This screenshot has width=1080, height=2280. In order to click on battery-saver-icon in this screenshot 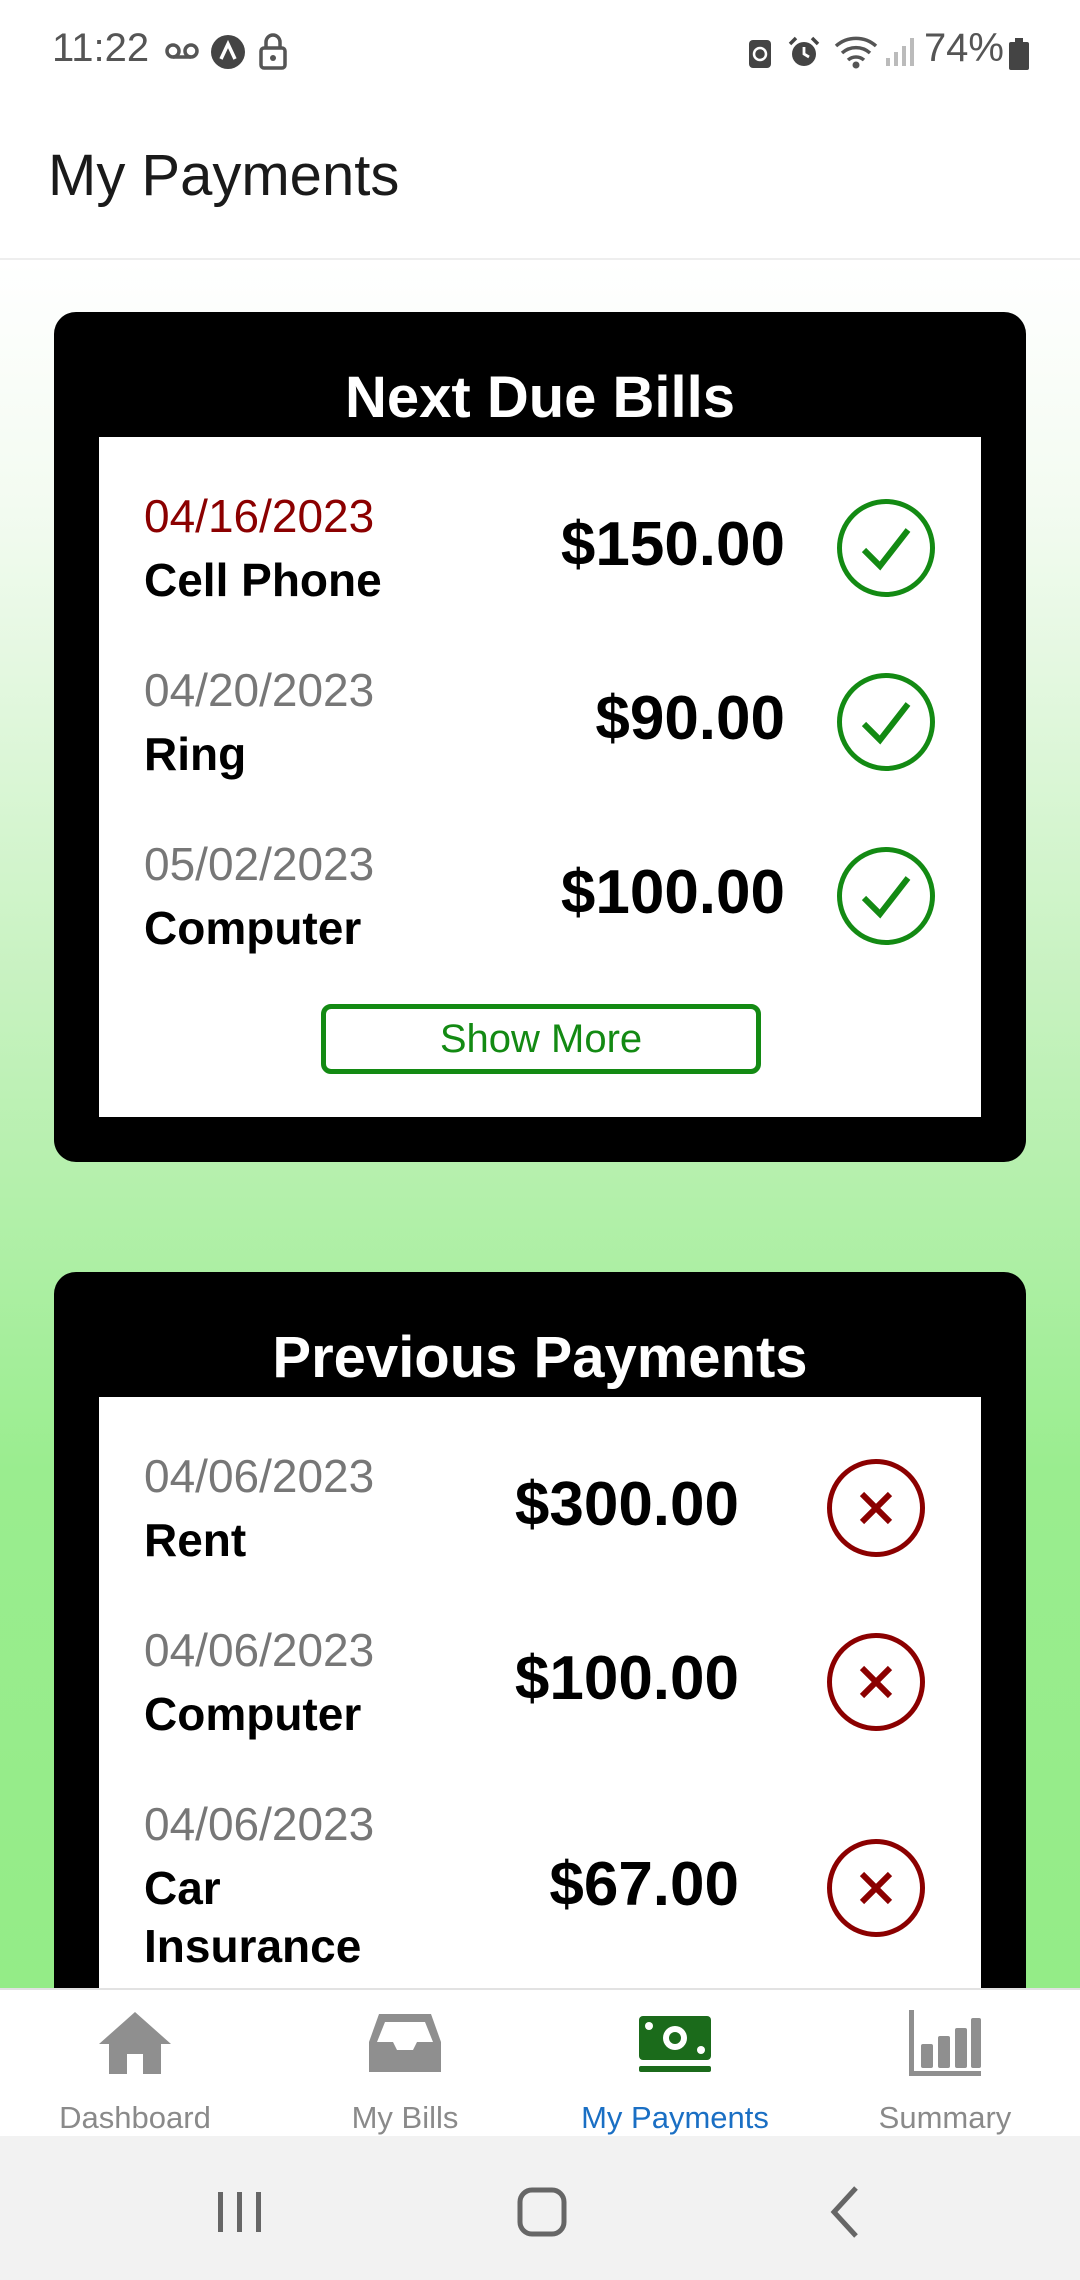, I will do `click(760, 55)`.